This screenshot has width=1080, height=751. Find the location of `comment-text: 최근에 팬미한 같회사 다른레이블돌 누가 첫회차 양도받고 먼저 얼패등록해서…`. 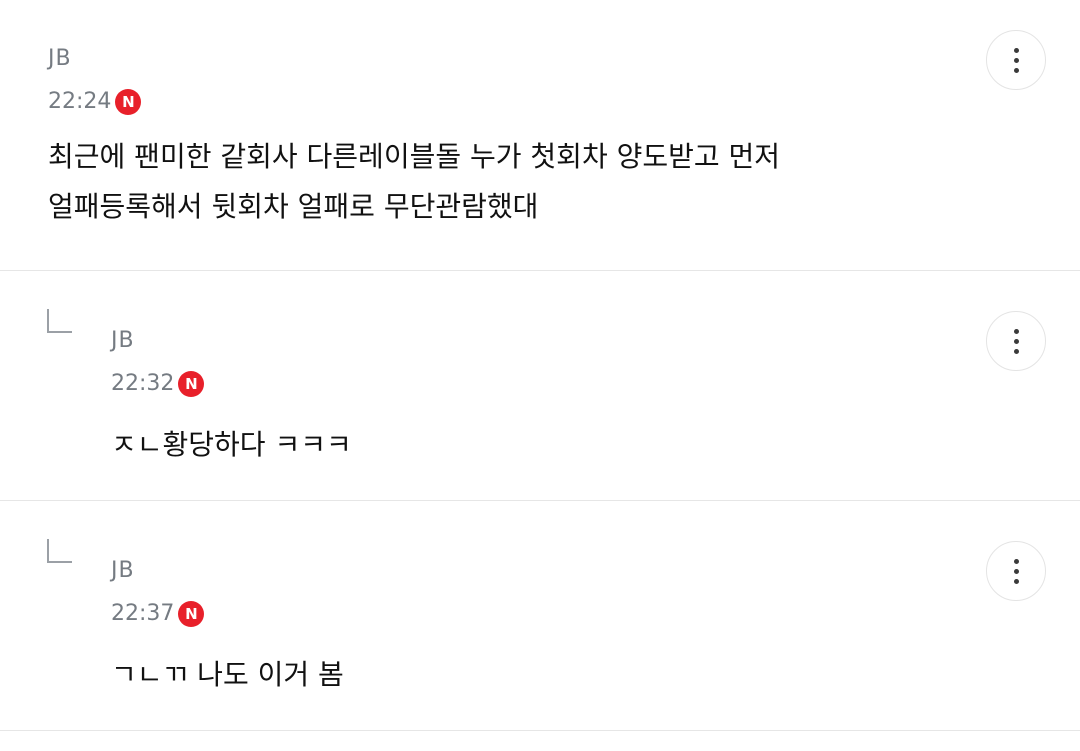

comment-text: 최근에 팬미한 같회사 다른레이블돌 누가 첫회차 양도받고 먼저 얼패등록해서… is located at coordinates (414, 181).